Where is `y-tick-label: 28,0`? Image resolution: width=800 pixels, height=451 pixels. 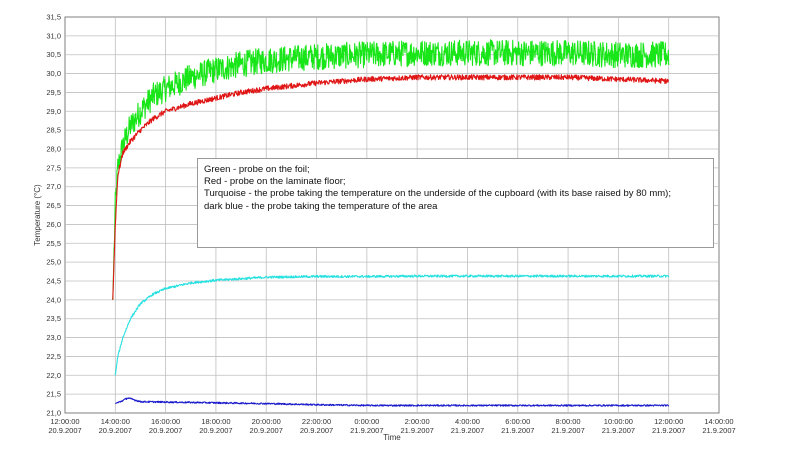
y-tick-label: 28,0 is located at coordinates (53, 149).